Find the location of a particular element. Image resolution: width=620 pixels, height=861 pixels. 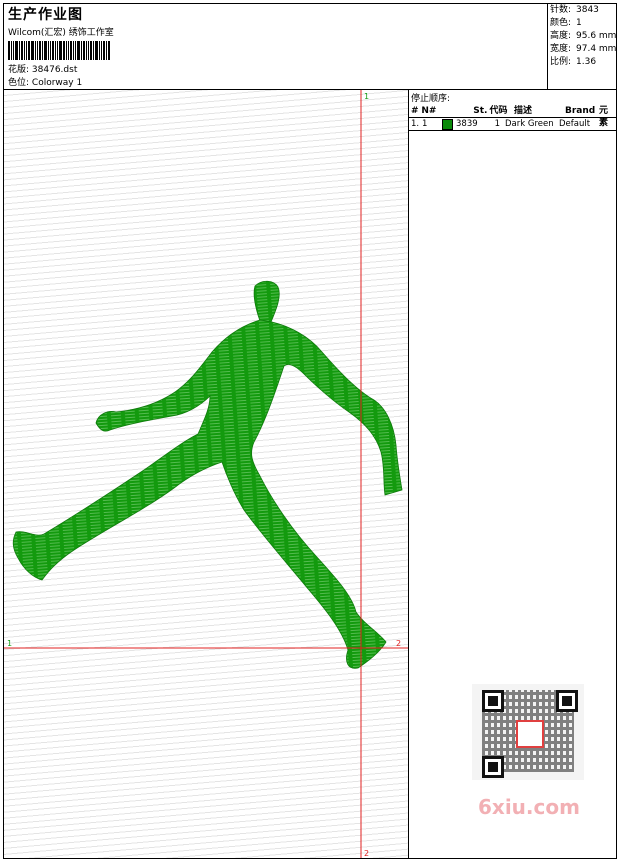

stat-value: 97.4 mm is located at coordinates (596, 49).